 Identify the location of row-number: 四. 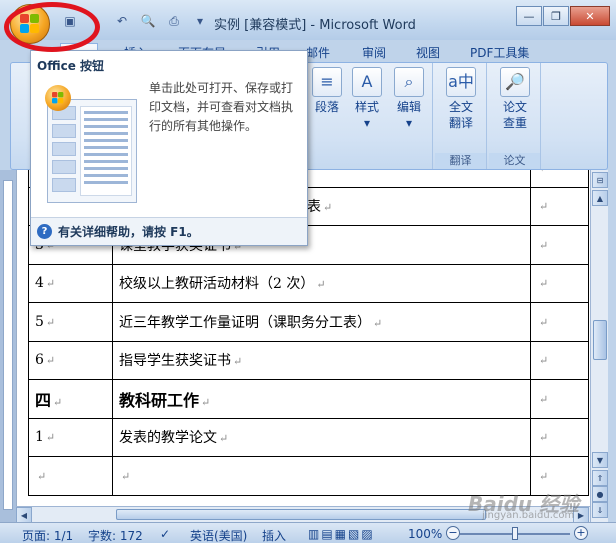
(43, 400).